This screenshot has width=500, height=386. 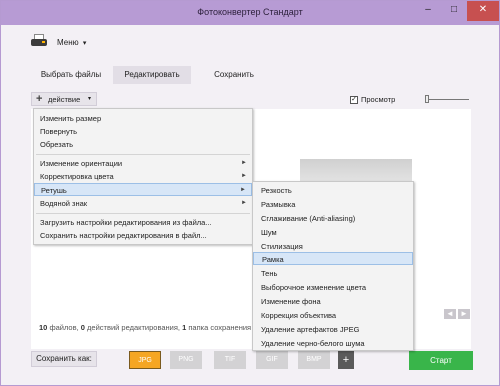 I want to click on tab-save: Сохранить, so click(x=234, y=75).